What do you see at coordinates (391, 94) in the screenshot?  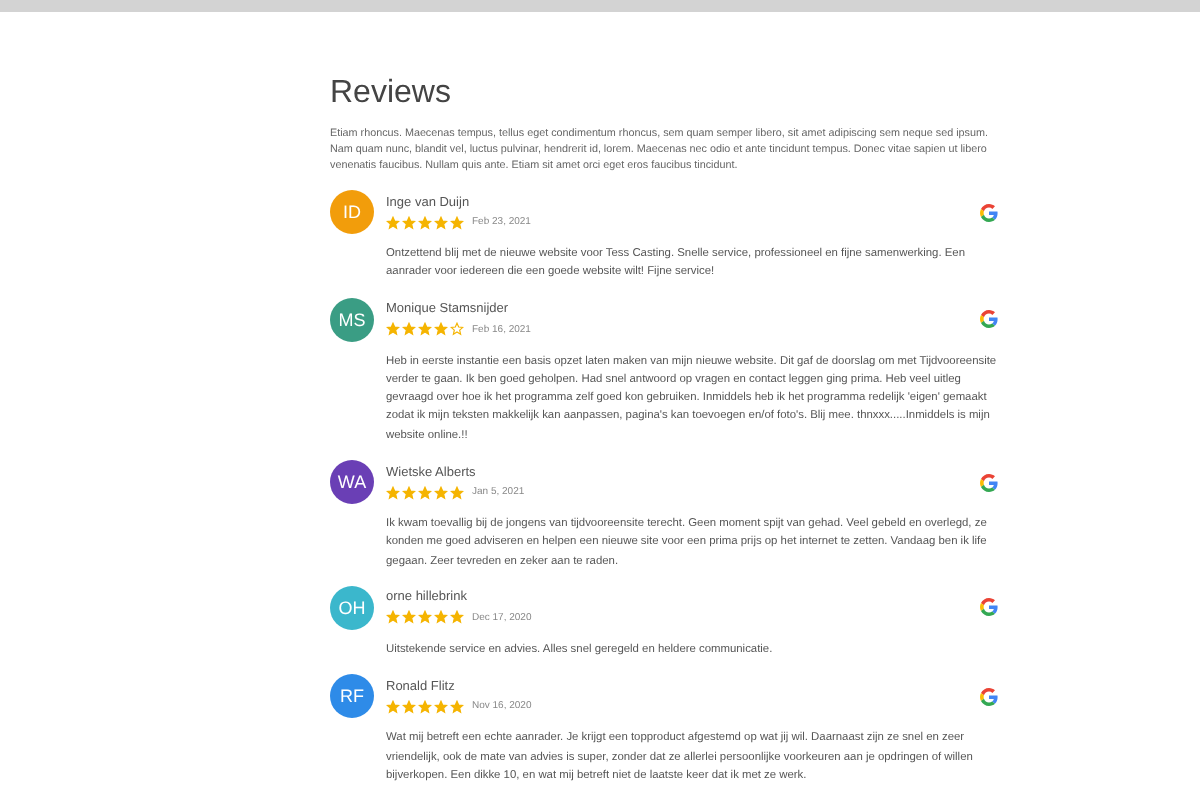 I see `section-heading: Reviews` at bounding box center [391, 94].